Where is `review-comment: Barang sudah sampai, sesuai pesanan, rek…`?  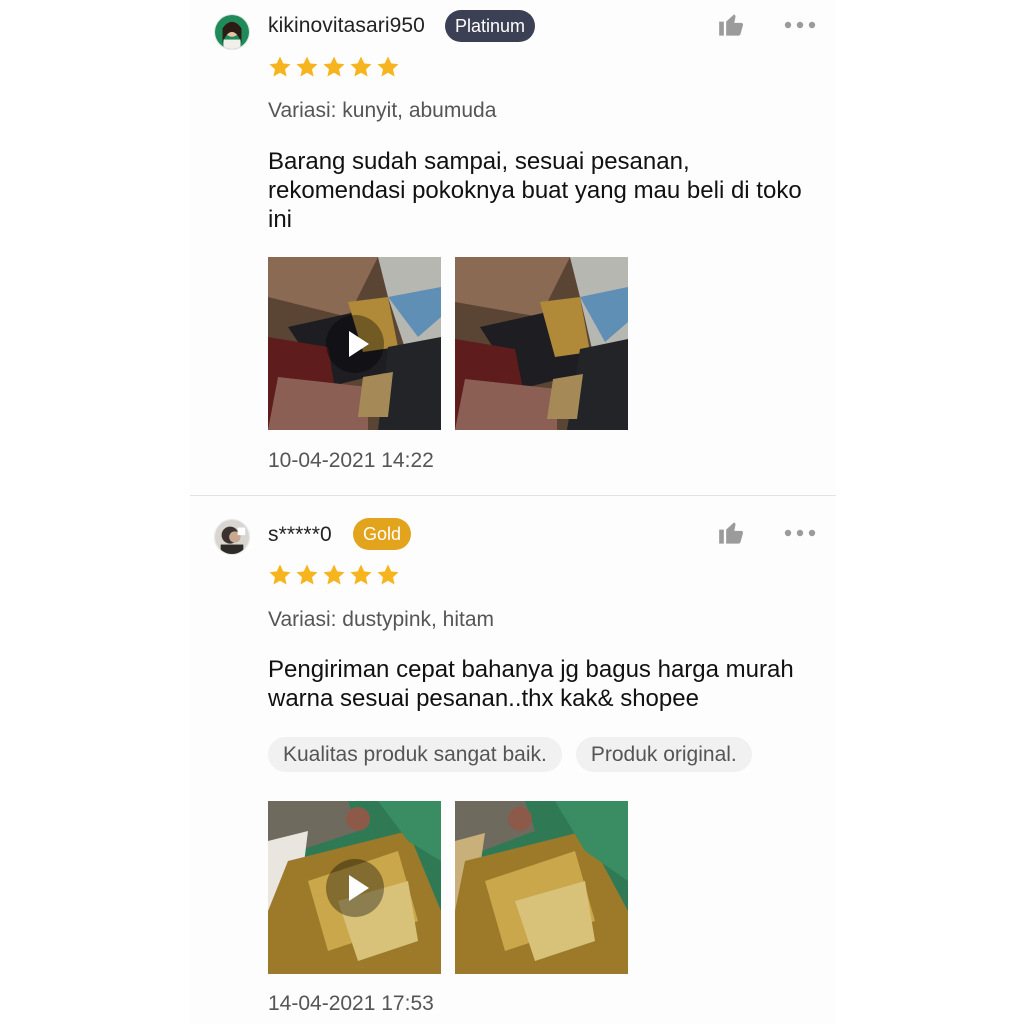
review-comment: Barang sudah sampai, sesuai pesanan, rek… is located at coordinates (535, 190).